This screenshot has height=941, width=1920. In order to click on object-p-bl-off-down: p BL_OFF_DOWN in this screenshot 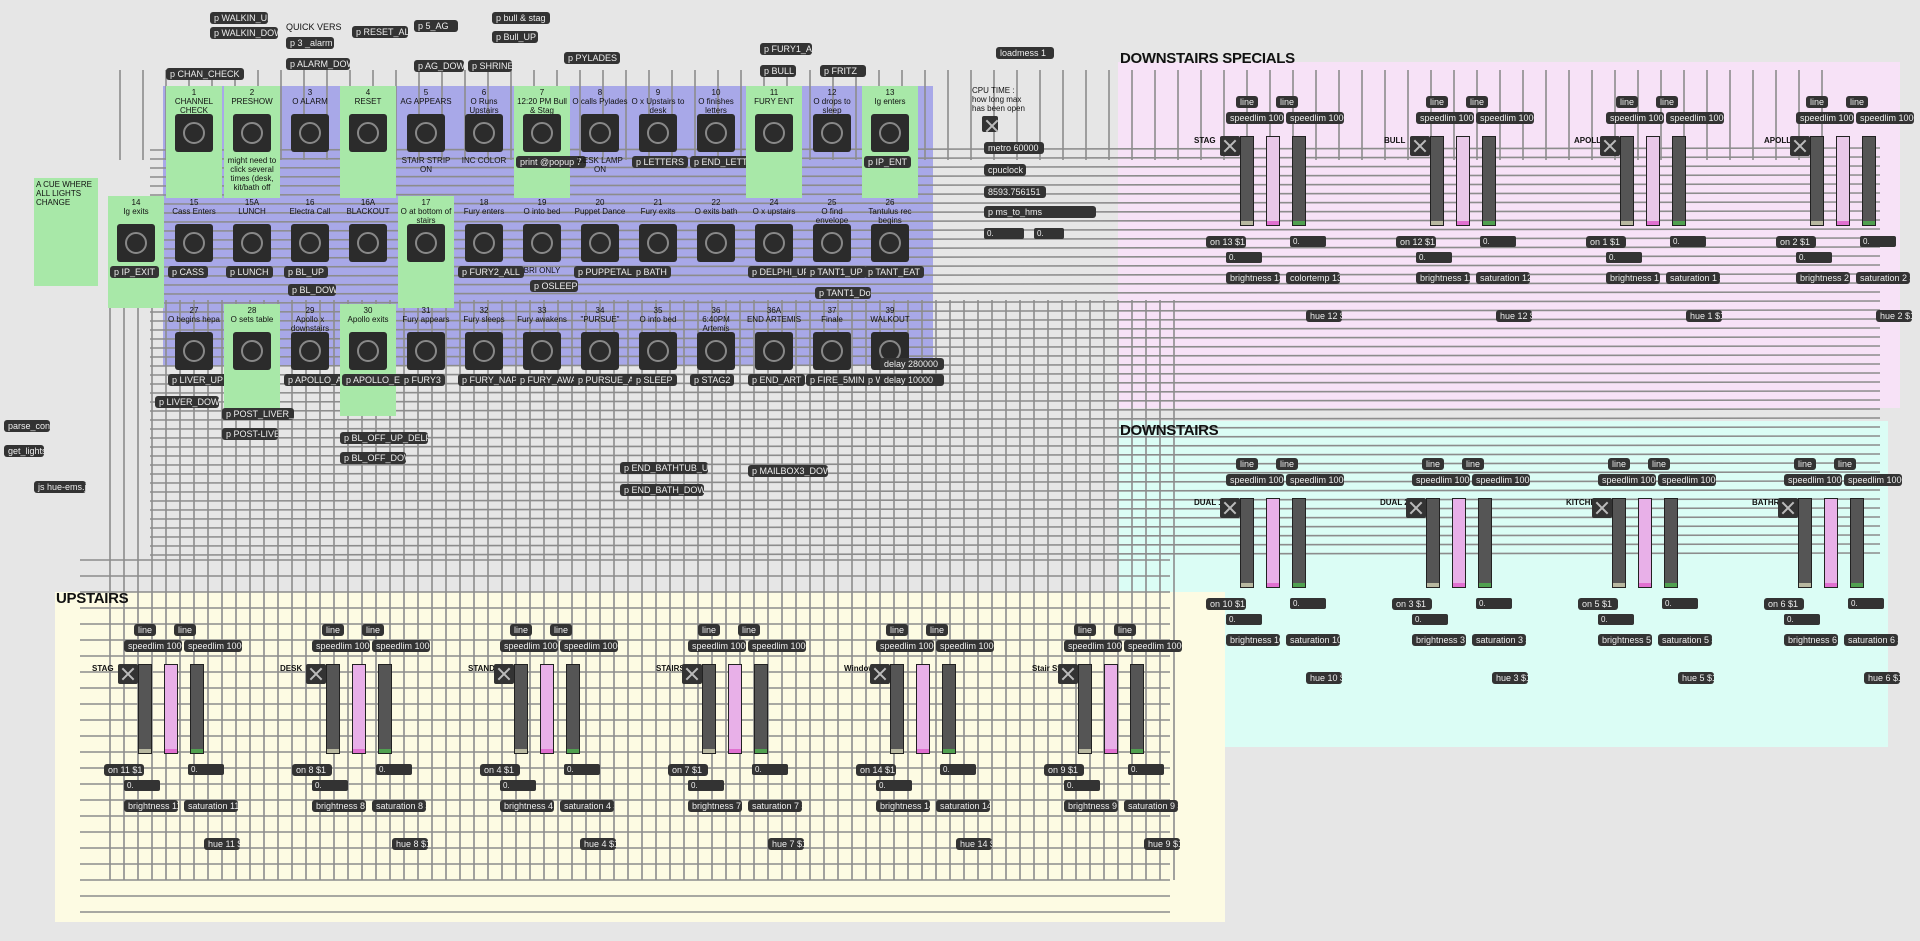, I will do `click(373, 458)`.